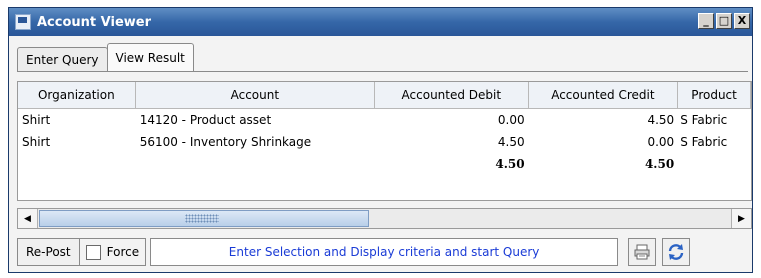  I want to click on column-header-organization: Organization, so click(77, 95).